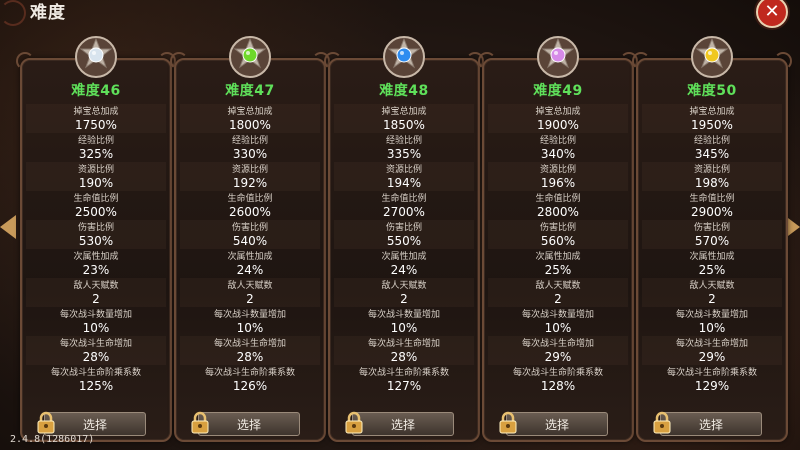 Image resolution: width=800 pixels, height=450 pixels. What do you see at coordinates (712, 154) in the screenshot?
I see `stat-value: 345%` at bounding box center [712, 154].